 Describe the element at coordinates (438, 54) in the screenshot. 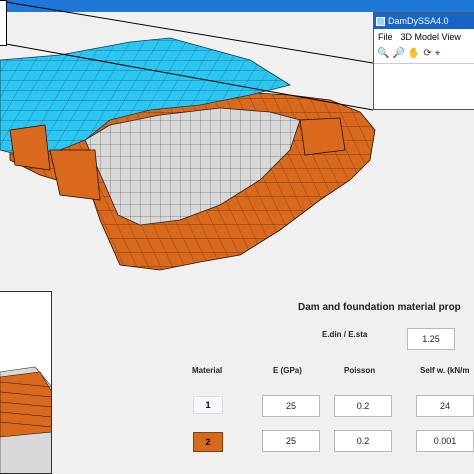

I see `datatip-icon: ⌖` at that location.